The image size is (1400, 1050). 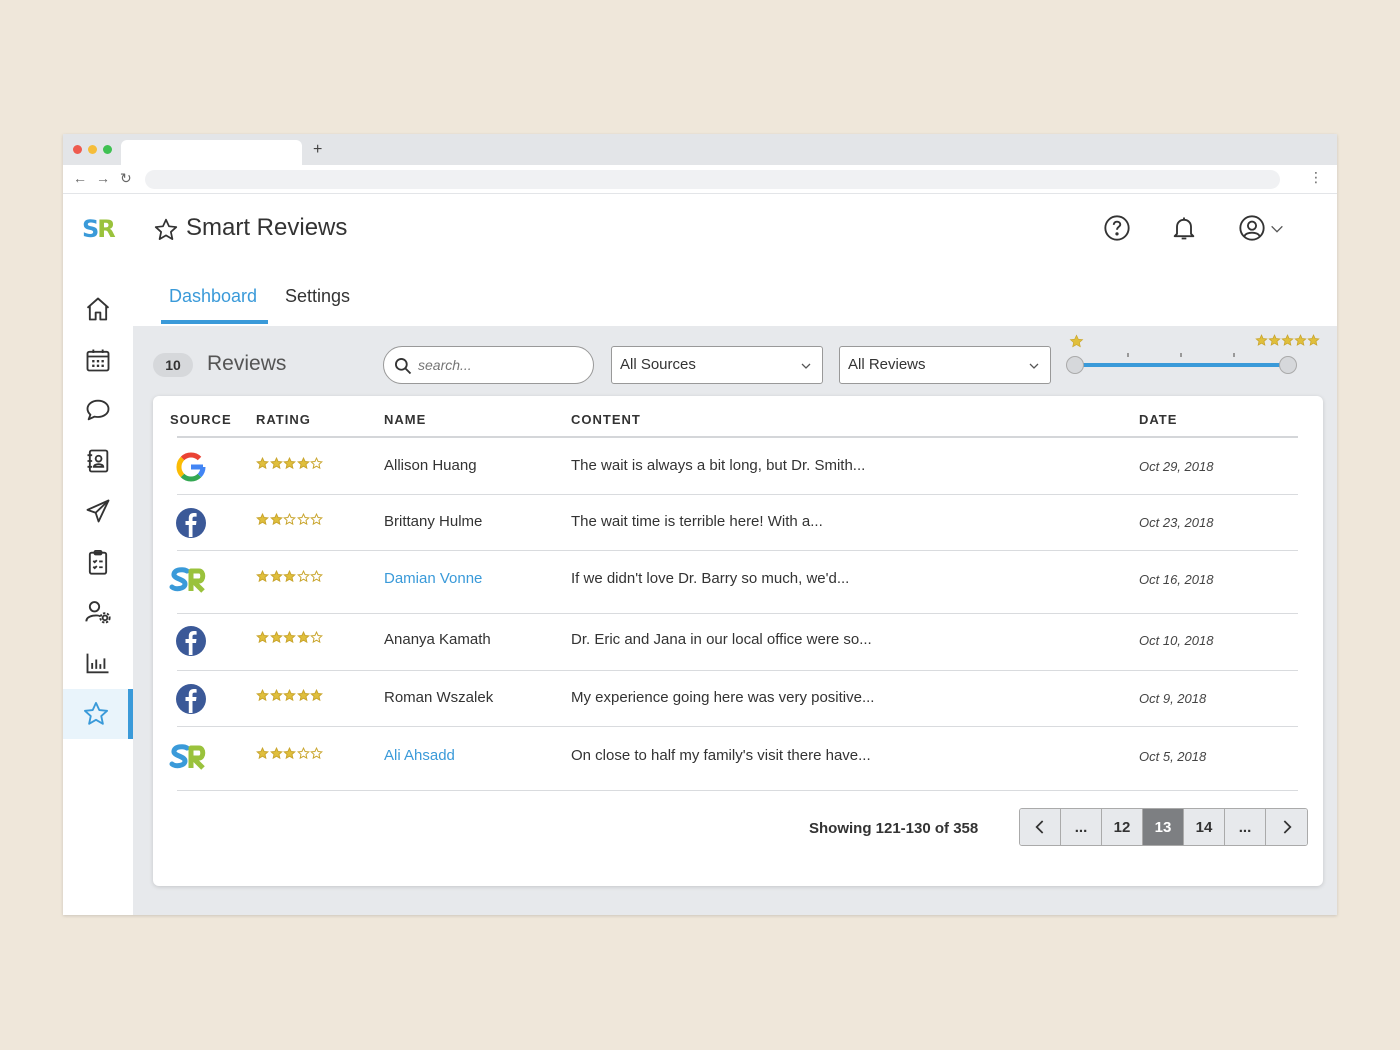 I want to click on sidebar-item-home, so click(x=98, y=309).